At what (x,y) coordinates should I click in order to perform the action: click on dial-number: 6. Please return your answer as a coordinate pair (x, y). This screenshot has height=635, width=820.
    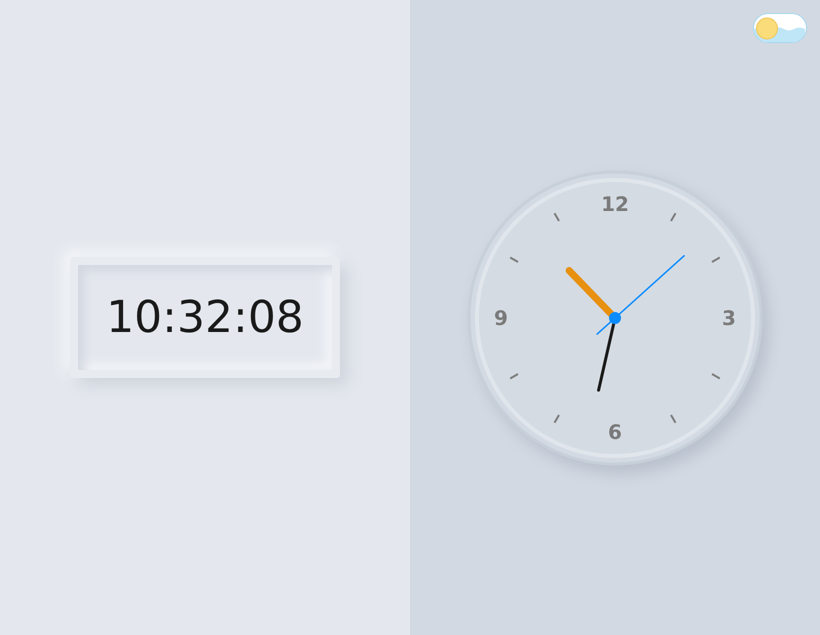
    Looking at the image, I should click on (615, 432).